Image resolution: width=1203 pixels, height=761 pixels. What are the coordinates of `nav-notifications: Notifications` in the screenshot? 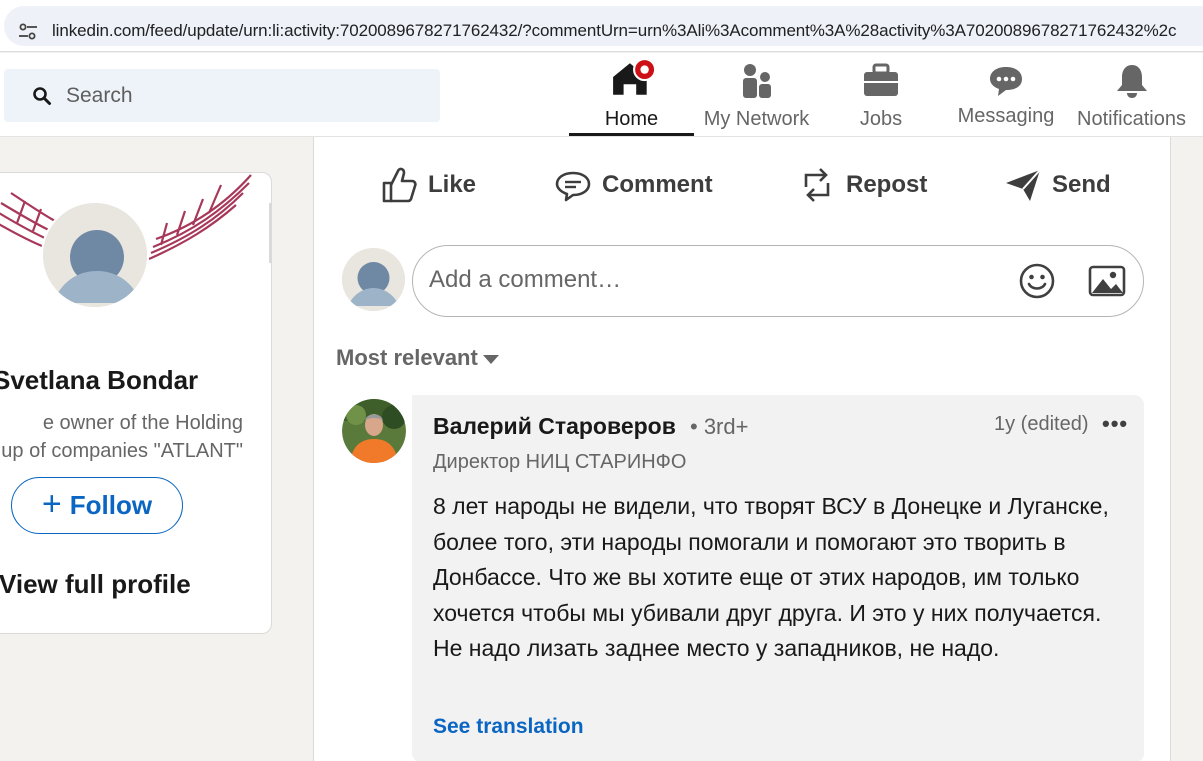 It's located at (1131, 95).